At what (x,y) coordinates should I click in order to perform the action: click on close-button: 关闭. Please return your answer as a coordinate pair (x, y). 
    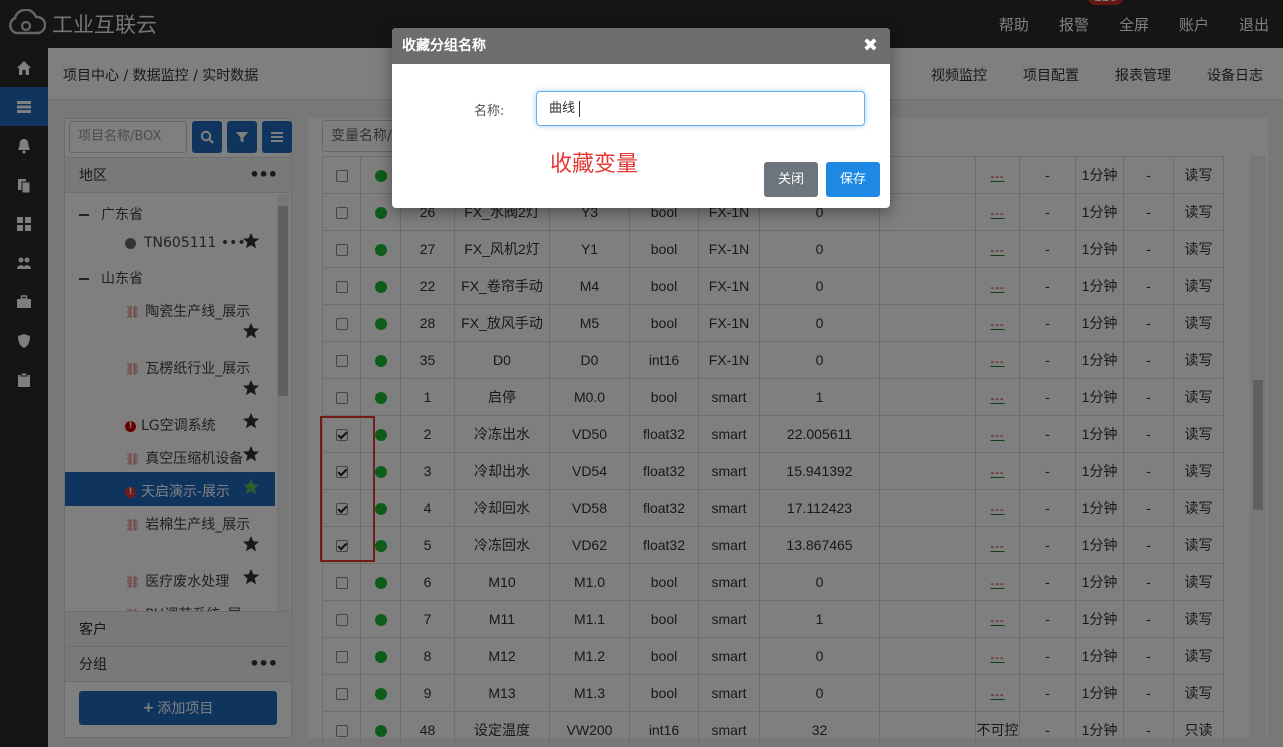
    Looking at the image, I should click on (791, 179).